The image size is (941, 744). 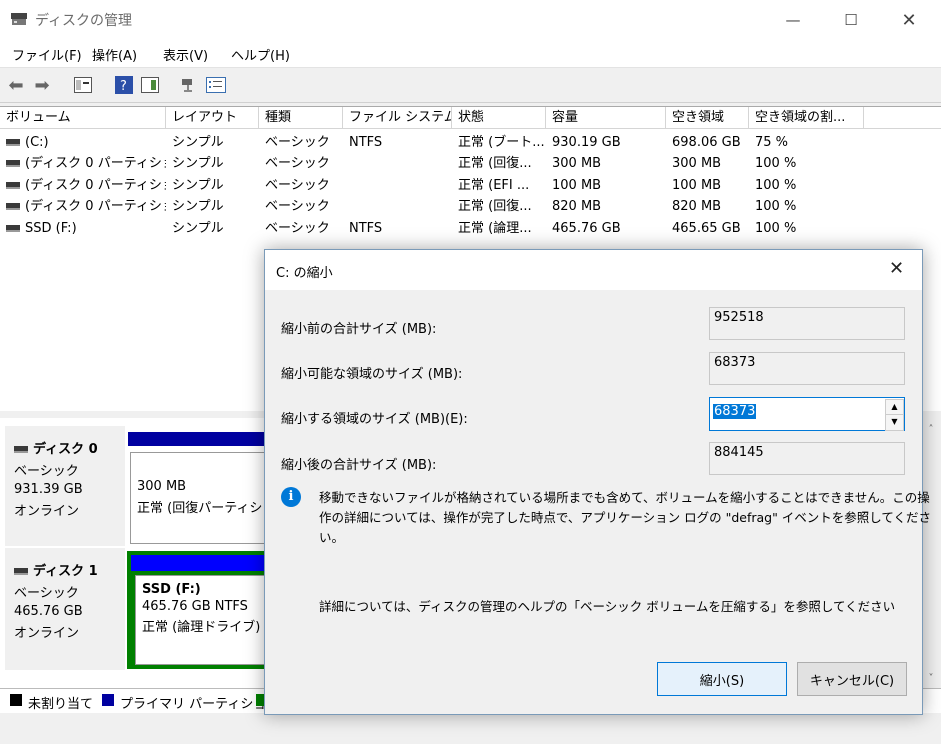 I want to click on minimize-button: —, so click(x=793, y=20).